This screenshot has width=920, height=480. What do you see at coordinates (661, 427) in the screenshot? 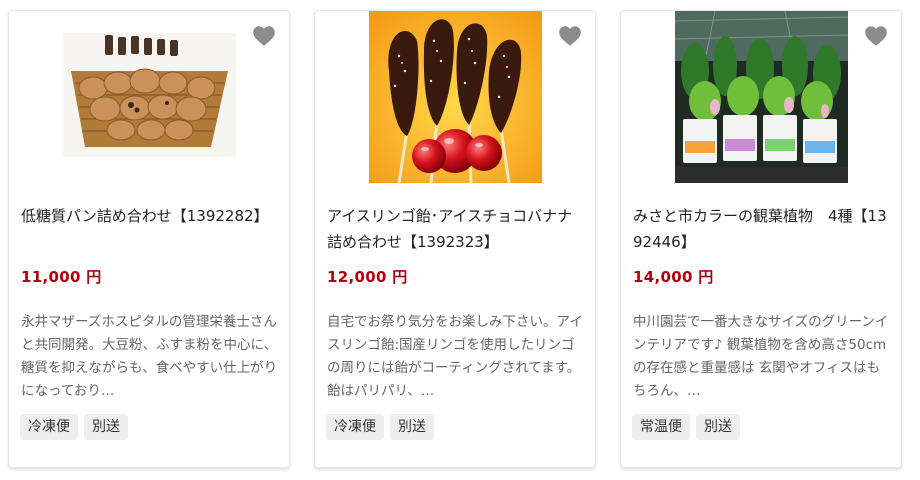
I see `tag-room-temperature: 常温便` at bounding box center [661, 427].